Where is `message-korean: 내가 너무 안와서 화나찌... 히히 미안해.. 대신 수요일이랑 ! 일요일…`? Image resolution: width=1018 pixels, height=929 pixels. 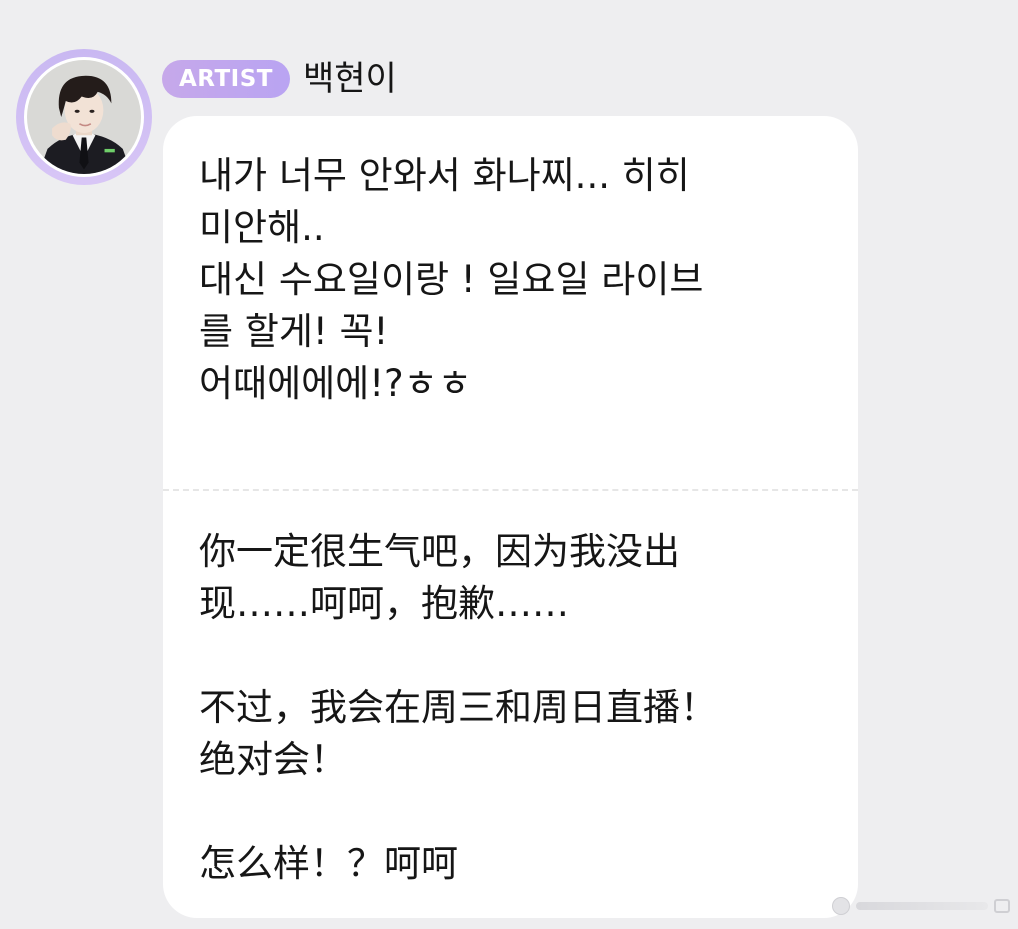 message-korean: 내가 너무 안와서 화나찌... 히히 미안해.. 대신 수요일이랑 ! 일요일… is located at coordinates (451, 279).